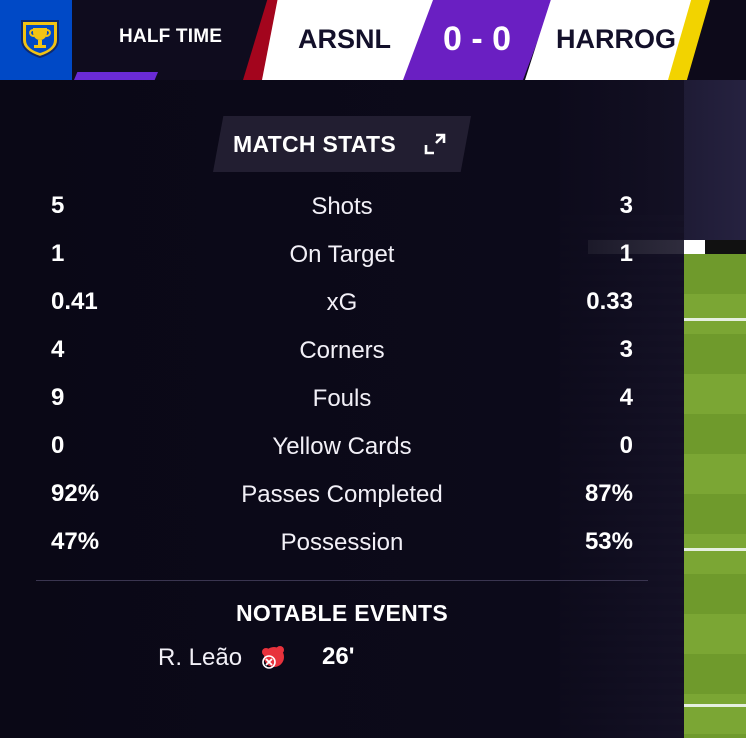 Image resolution: width=746 pixels, height=738 pixels. Describe the element at coordinates (74, 301) in the screenshot. I see `stat-home-value: 0.41` at that location.